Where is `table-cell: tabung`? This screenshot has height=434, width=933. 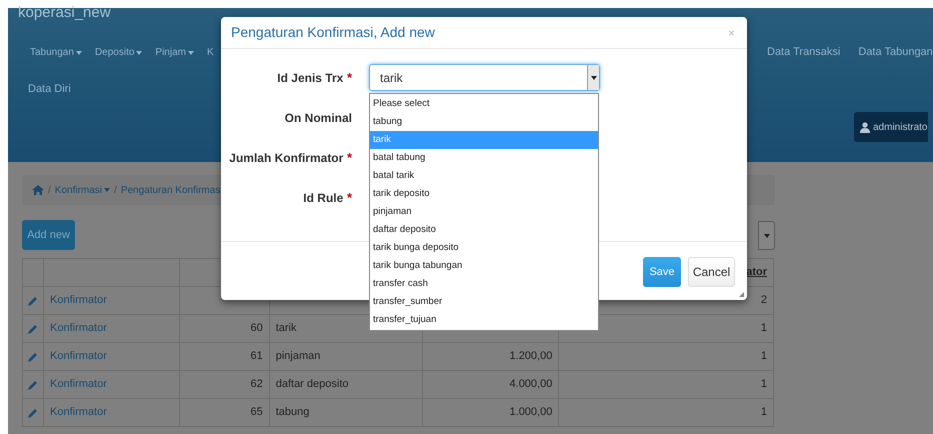
table-cell: tabung is located at coordinates (293, 412).